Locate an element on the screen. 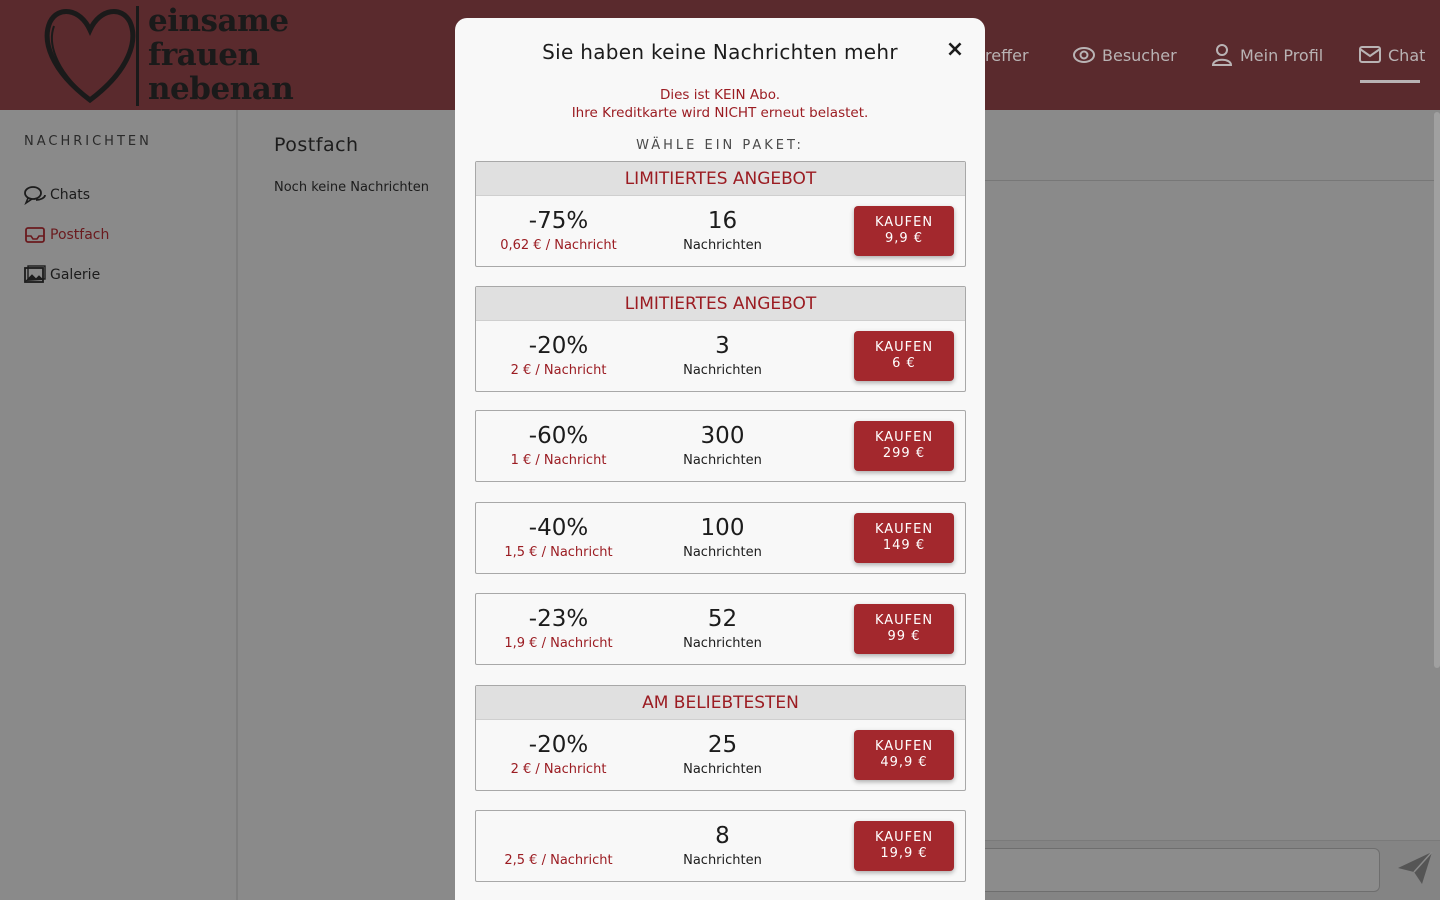 This screenshot has height=900, width=1440. nav-profil-label: Mein Profil is located at coordinates (1282, 55).